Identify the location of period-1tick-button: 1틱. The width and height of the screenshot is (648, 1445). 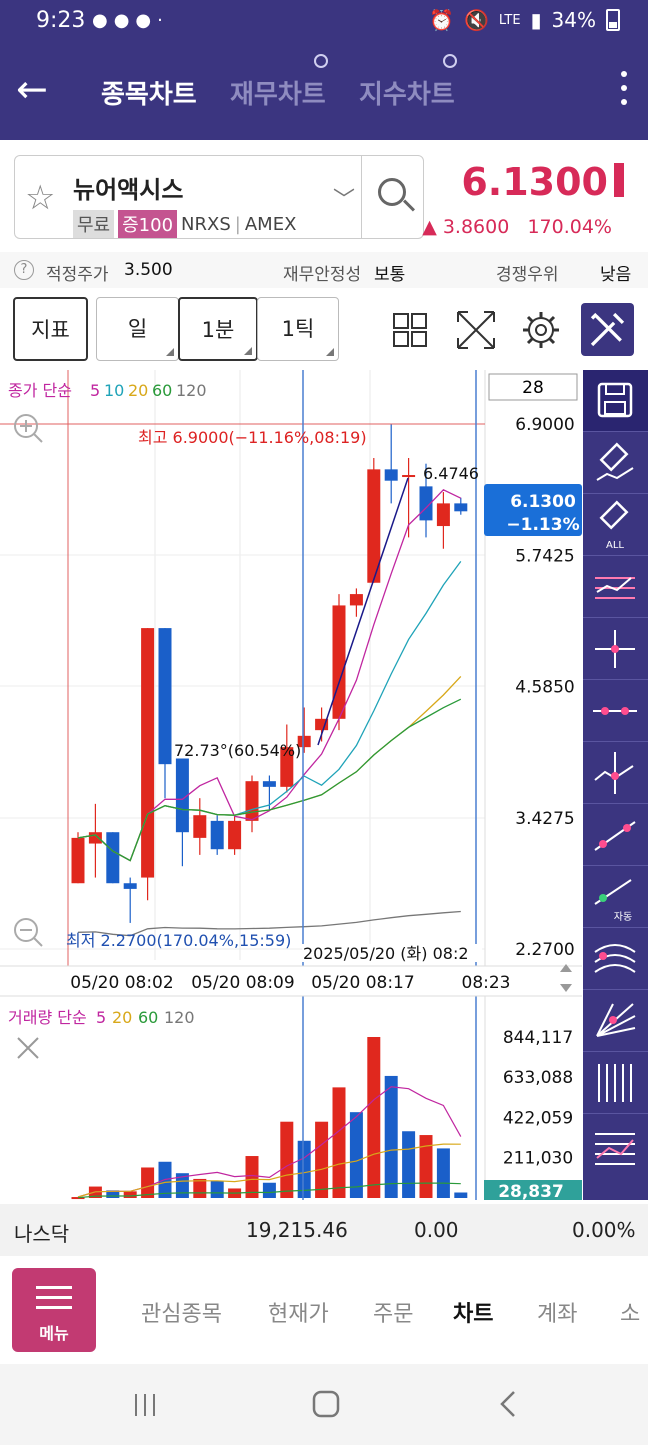
(298, 329).